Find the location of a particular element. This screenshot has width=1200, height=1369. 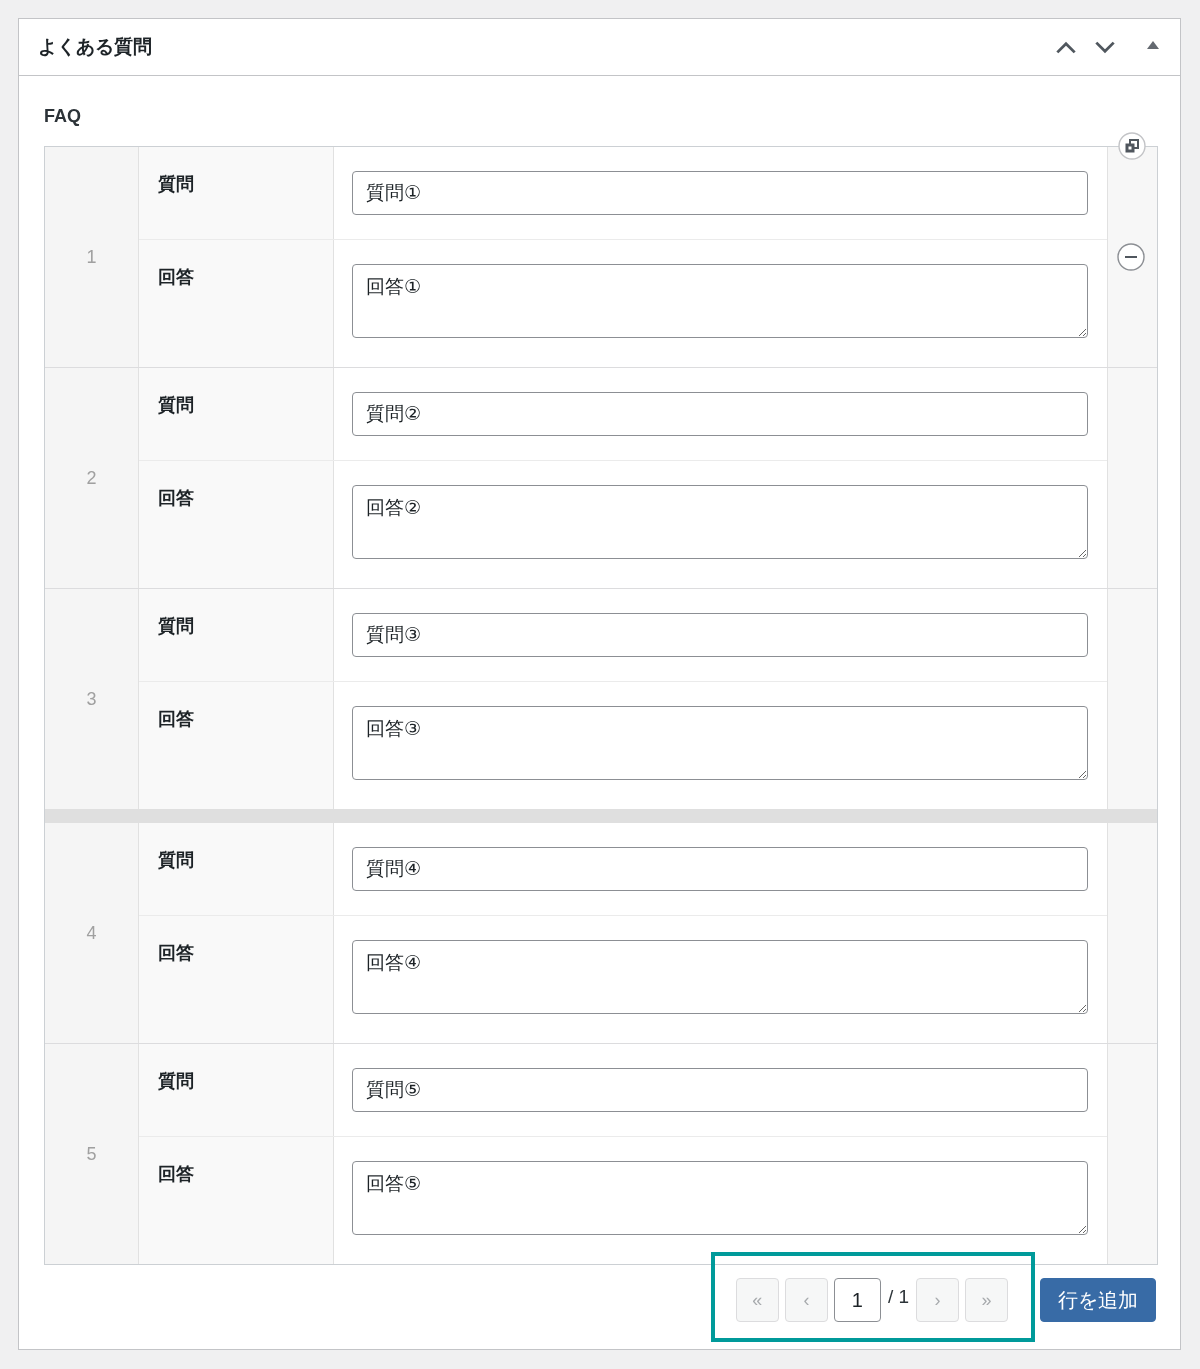

add-row-button: 行を追加 is located at coordinates (1098, 1300).